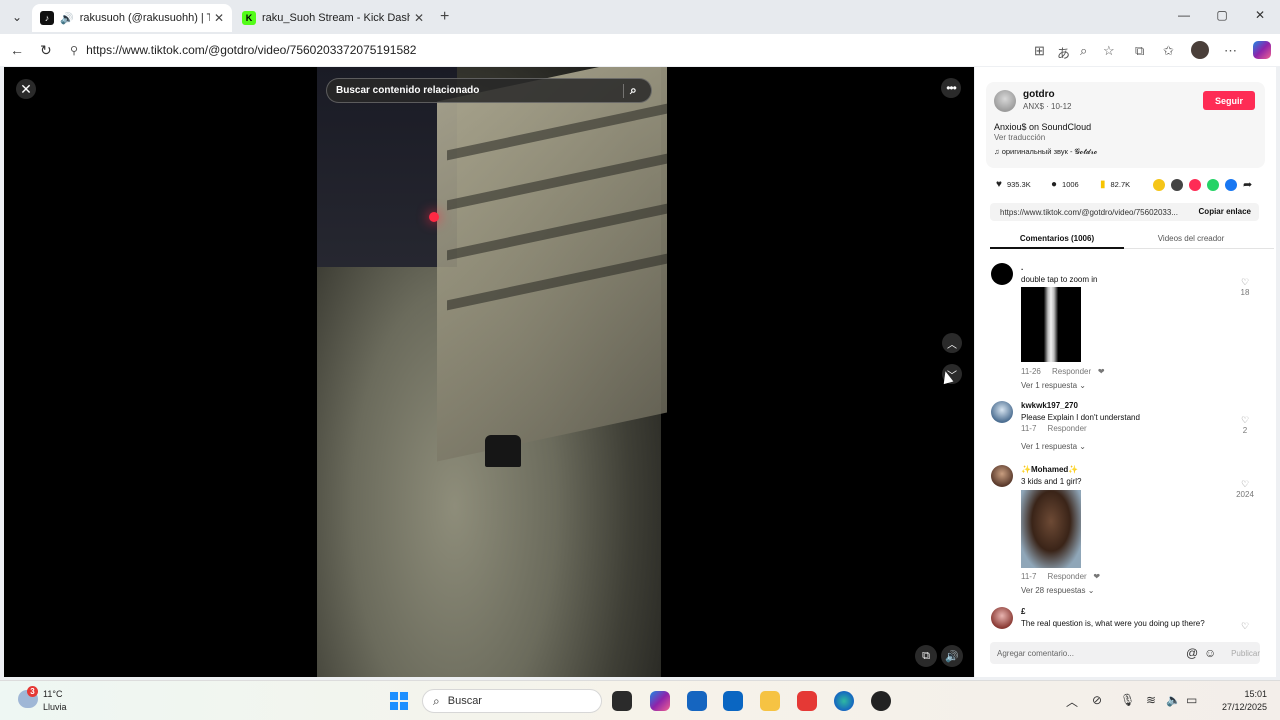  Describe the element at coordinates (1019, 137) in the screenshot. I see `see-translation-link: Ver traducción` at that location.